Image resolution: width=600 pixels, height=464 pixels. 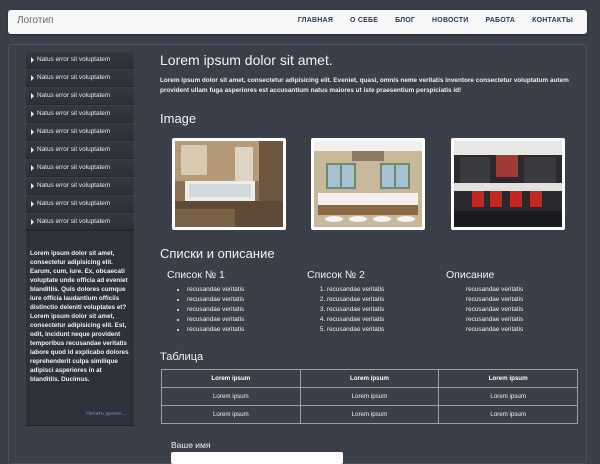 What do you see at coordinates (450, 20) in the screenshot?
I see `nav-link-news: НОВОСТИ` at bounding box center [450, 20].